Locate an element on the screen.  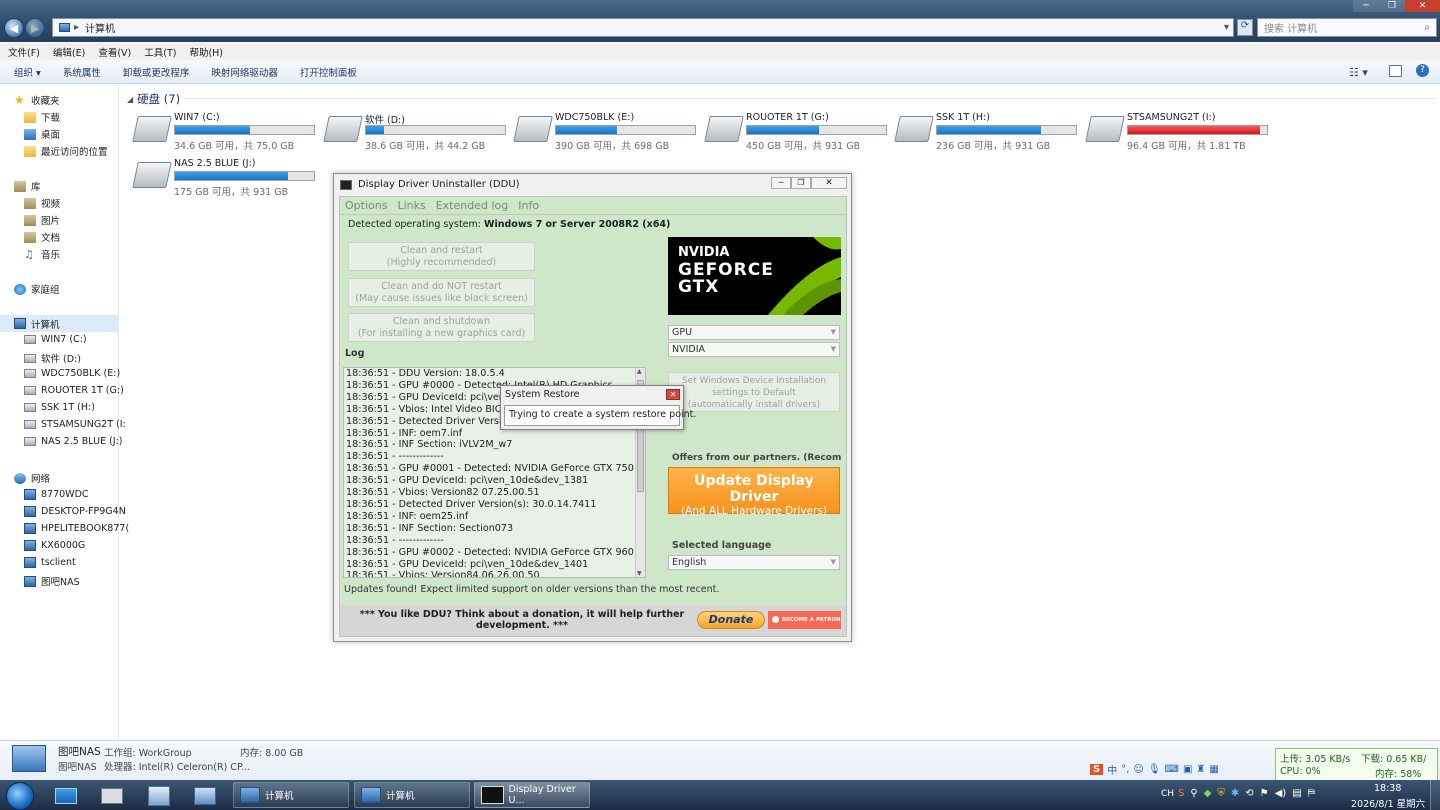
drive-tile: ROUOTER 1T (G:) 450 GB 可用，共 931 GB is located at coordinates (798, 132).